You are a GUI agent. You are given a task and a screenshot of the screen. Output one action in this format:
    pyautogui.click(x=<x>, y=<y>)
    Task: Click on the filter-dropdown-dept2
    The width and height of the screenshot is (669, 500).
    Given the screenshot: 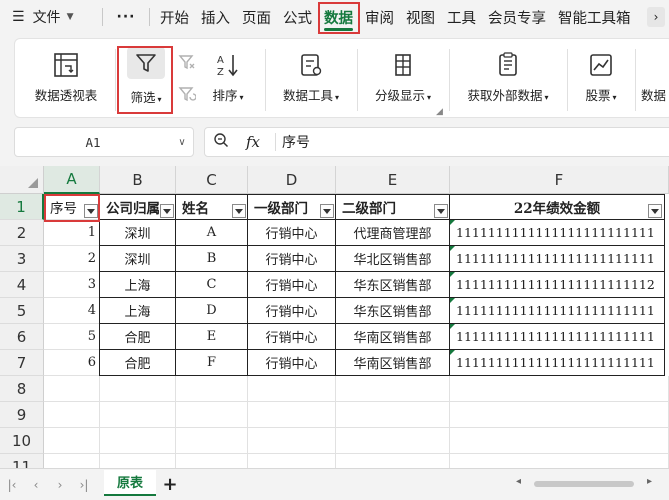 What is the action you would take?
    pyautogui.click(x=441, y=211)
    